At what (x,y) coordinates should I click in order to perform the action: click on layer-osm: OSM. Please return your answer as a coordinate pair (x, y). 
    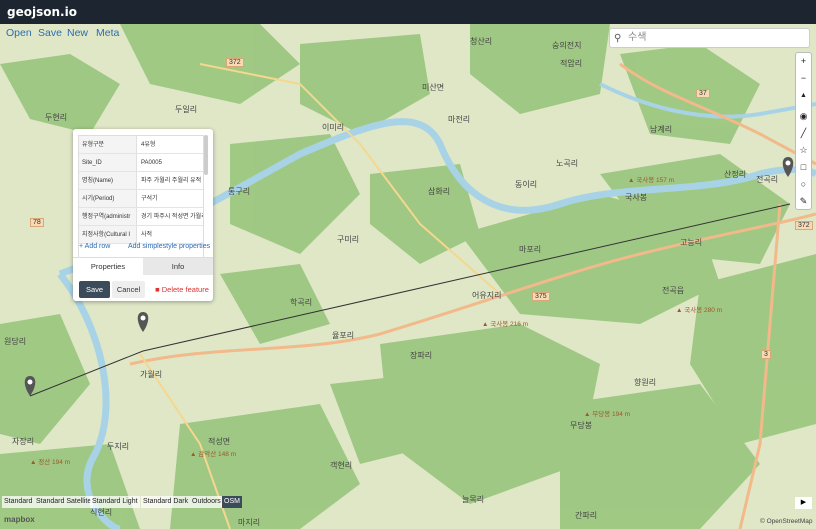
    Looking at the image, I should click on (232, 502).